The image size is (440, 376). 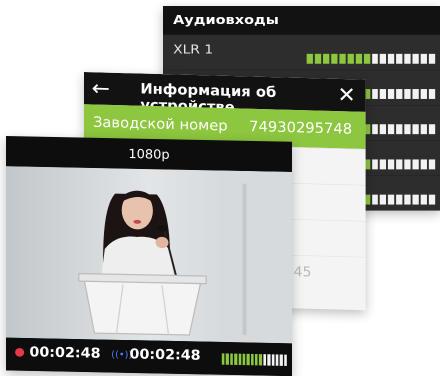 I want to click on video-status-bar: 00:02:48 ((•)) 00:02:48, so click(x=149, y=356).